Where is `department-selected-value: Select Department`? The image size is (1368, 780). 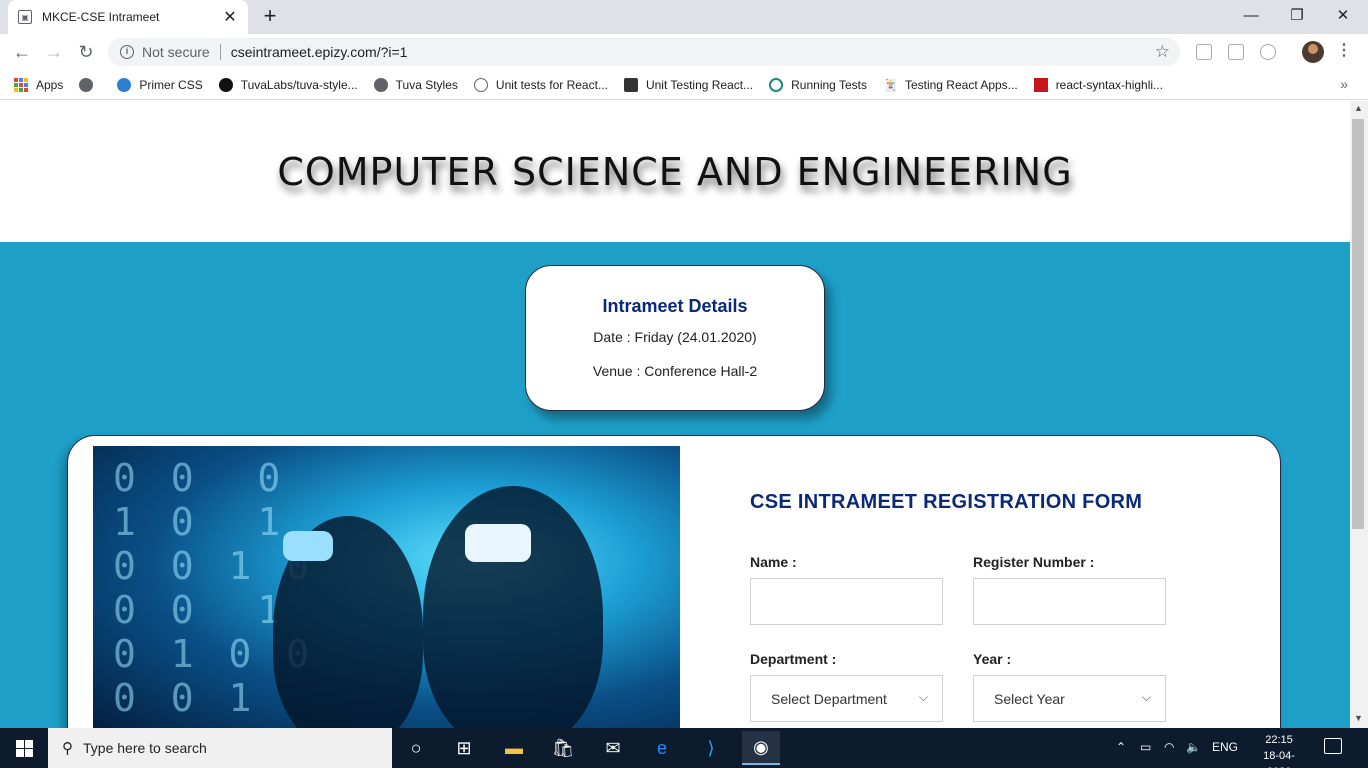
department-selected-value: Select Department is located at coordinates (829, 698).